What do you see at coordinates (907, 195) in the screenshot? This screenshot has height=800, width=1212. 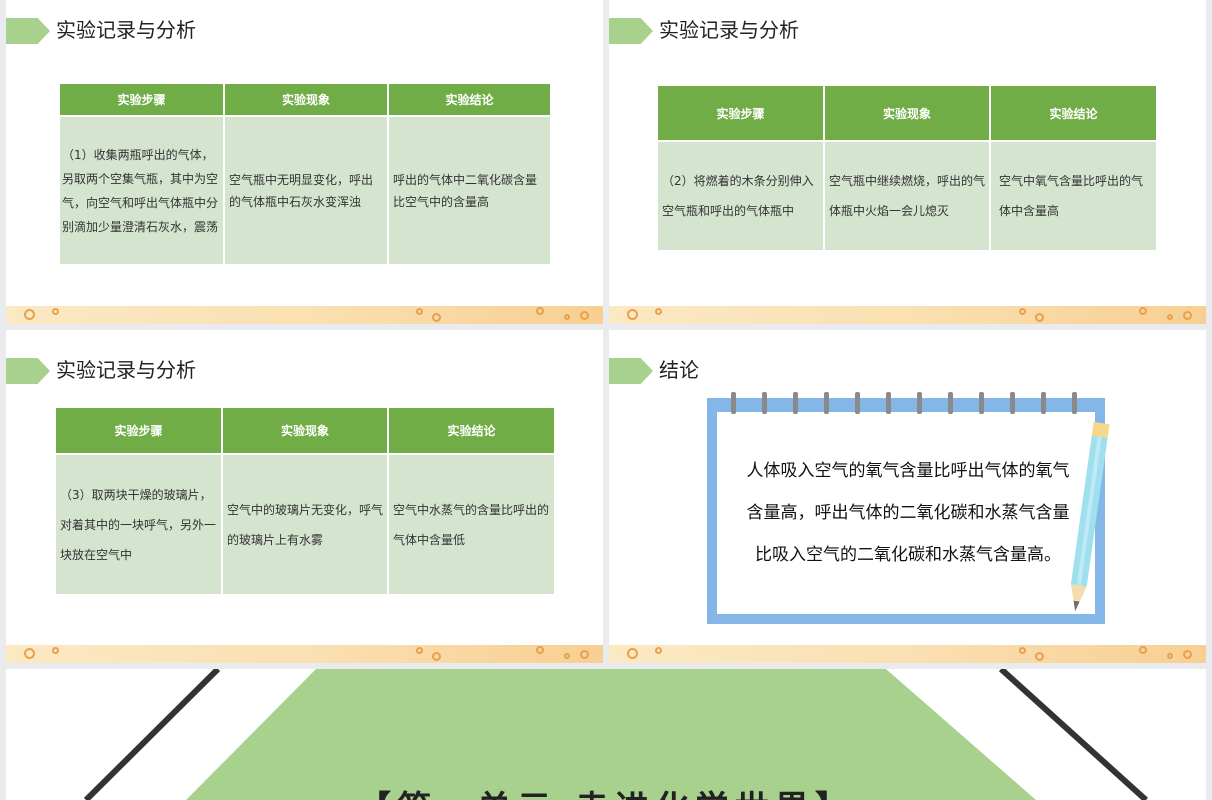 I see `cell-phenomenon: 空气瓶中继续燃烧，呼出的气体瓶中火焰一会儿熄灭` at bounding box center [907, 195].